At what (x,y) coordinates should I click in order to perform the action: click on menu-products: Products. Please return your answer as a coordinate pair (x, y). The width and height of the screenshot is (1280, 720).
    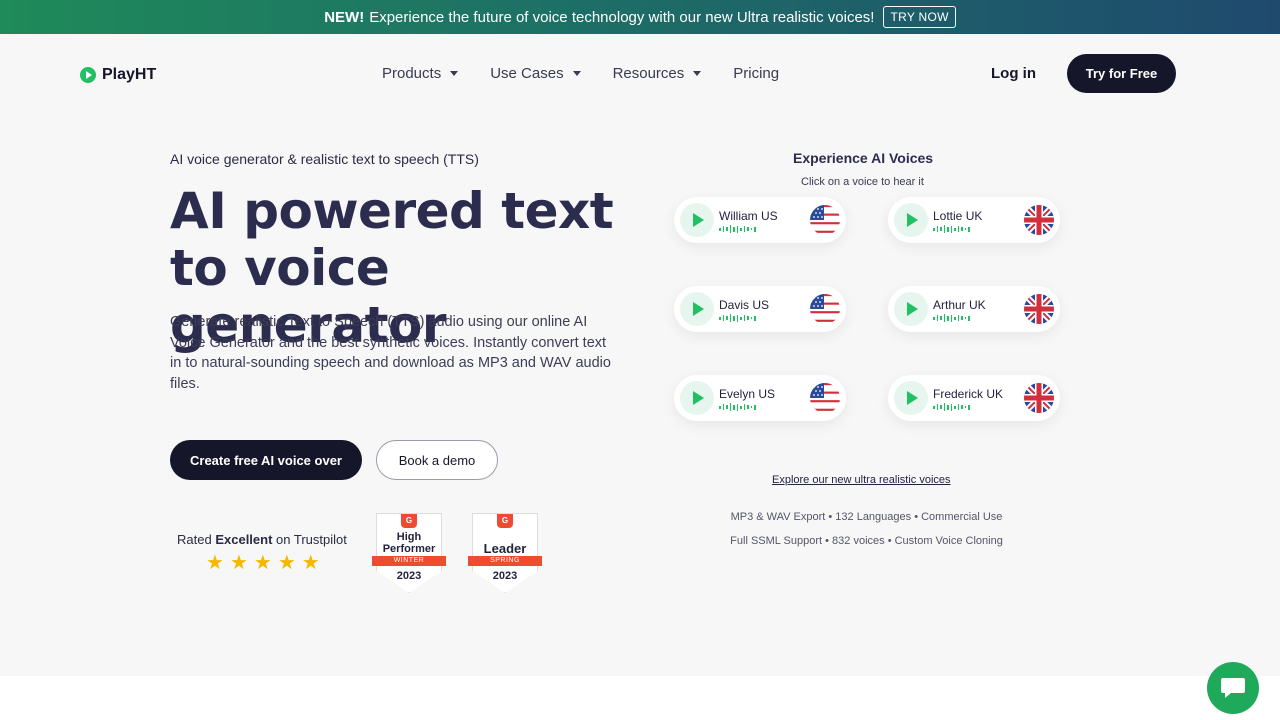
    Looking at the image, I should click on (420, 73).